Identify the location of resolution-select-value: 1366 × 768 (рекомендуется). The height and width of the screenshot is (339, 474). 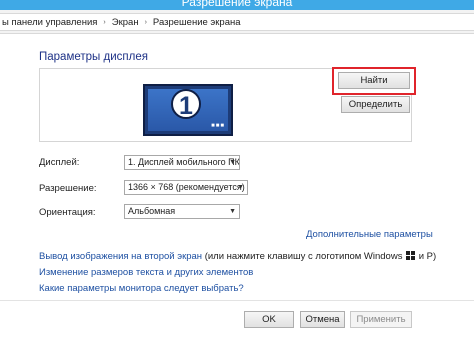
(186, 187).